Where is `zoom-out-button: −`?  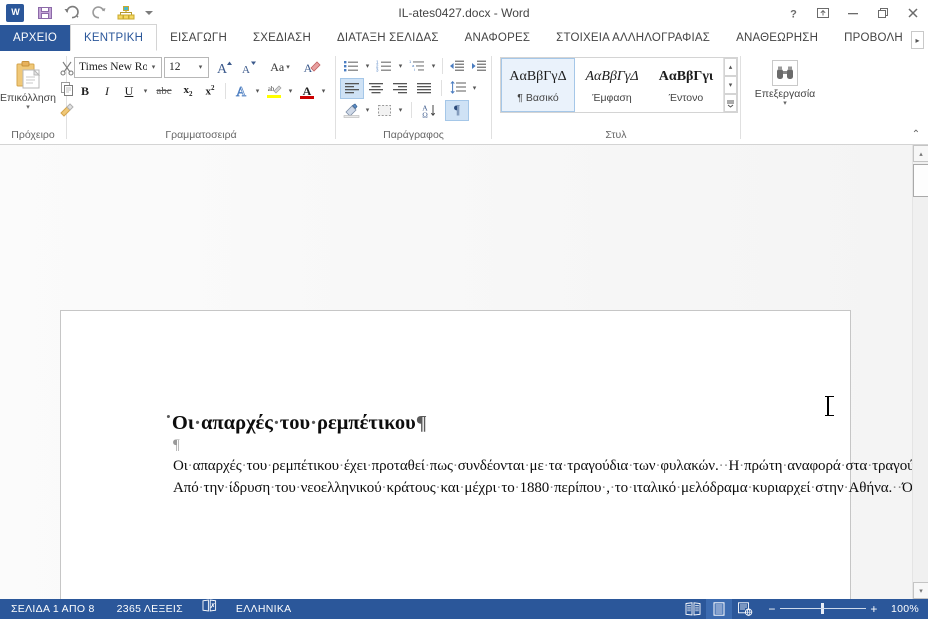
zoom-out-button: − is located at coordinates (772, 609).